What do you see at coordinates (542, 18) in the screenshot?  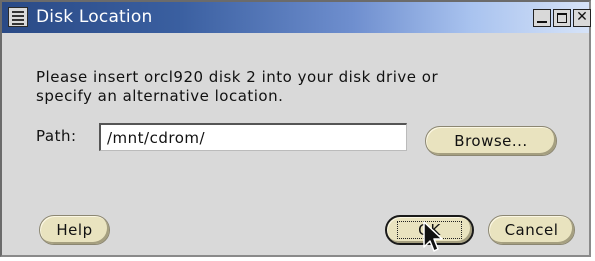 I see `minimize-icon` at bounding box center [542, 18].